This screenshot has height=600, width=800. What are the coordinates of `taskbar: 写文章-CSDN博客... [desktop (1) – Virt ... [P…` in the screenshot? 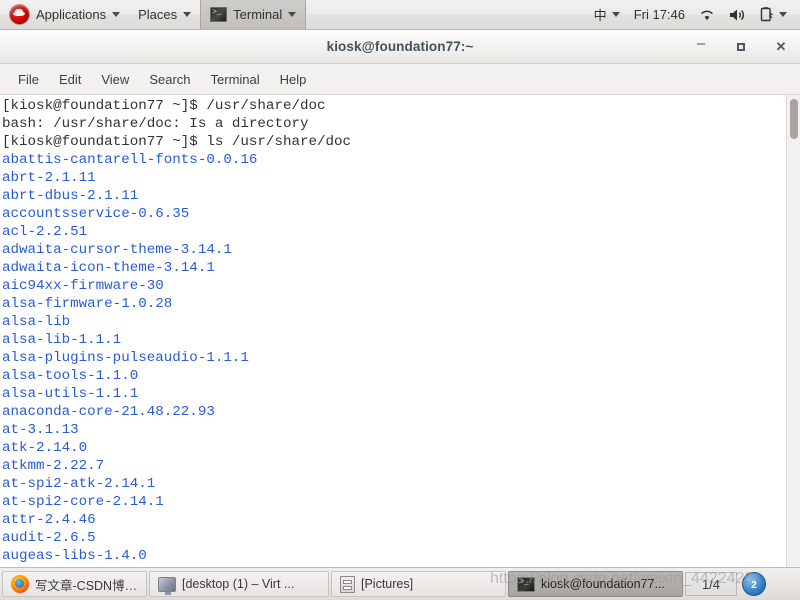 It's located at (400, 583).